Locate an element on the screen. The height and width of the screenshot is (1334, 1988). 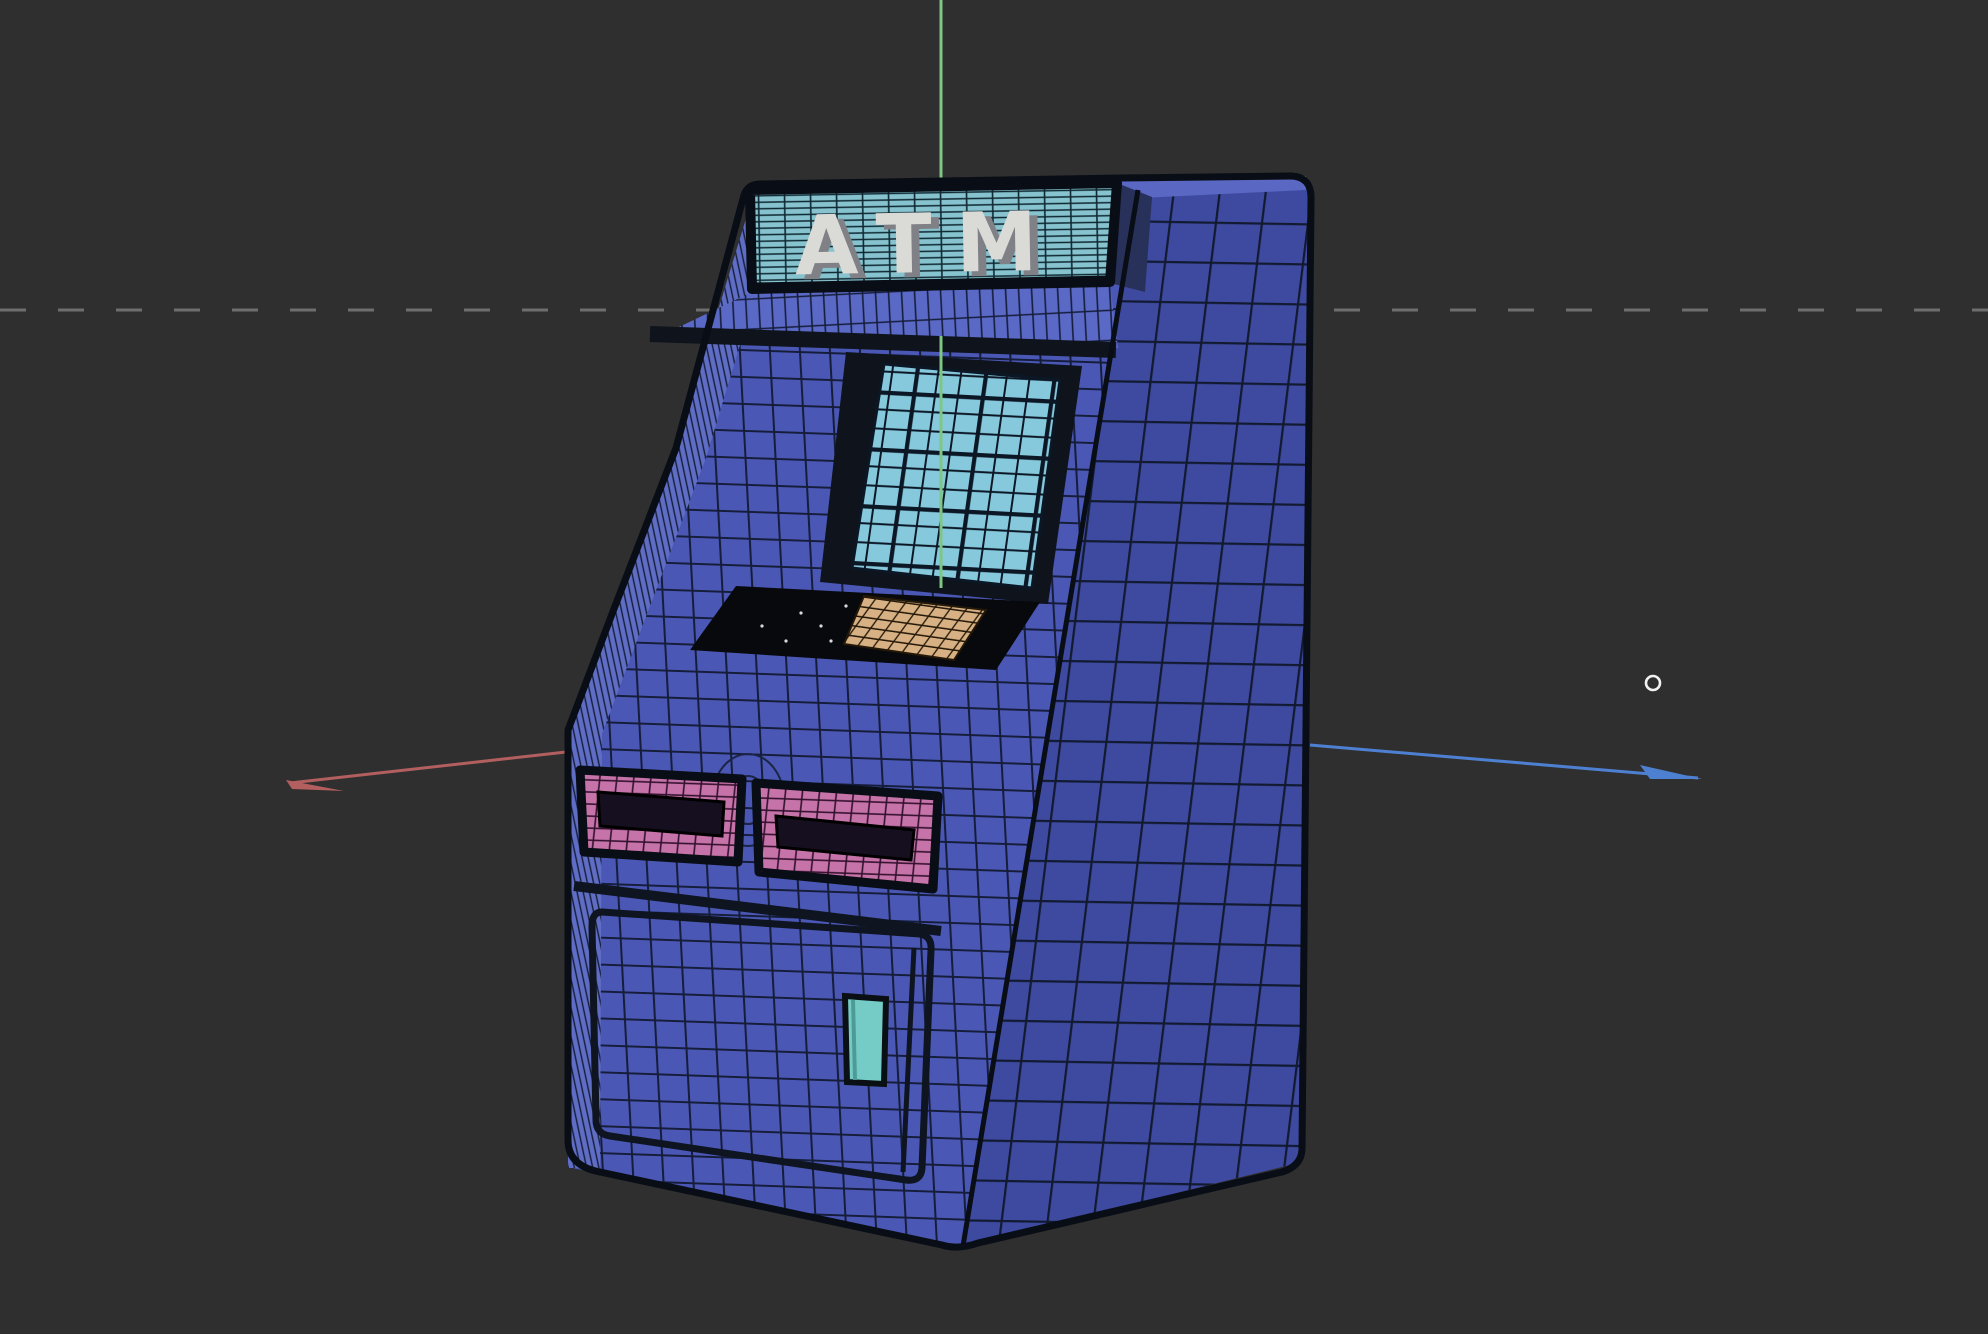
cash-slot-right is located at coordinates (847, 836).